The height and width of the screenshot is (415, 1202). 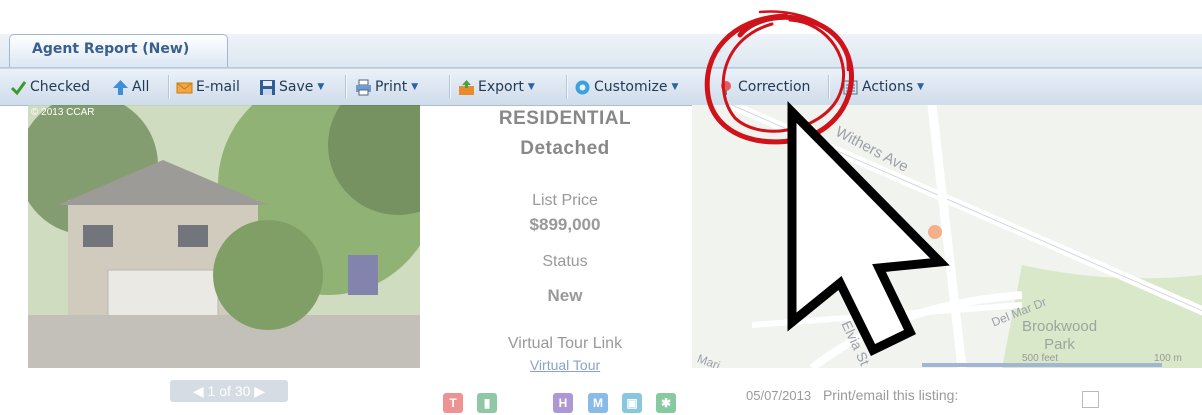 What do you see at coordinates (321, 87) in the screenshot?
I see `save-dropdown-caret-icon: ▼` at bounding box center [321, 87].